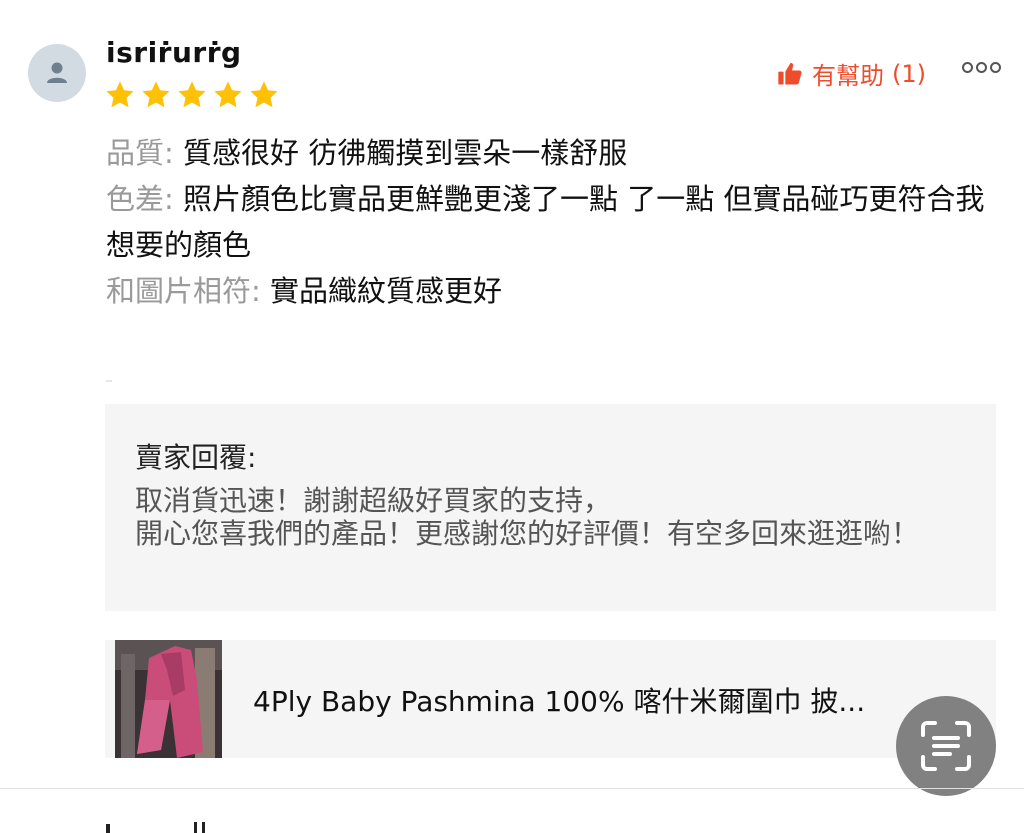 This screenshot has width=1024, height=833. Describe the element at coordinates (144, 153) in the screenshot. I see `review-line-label: 品質:` at that location.